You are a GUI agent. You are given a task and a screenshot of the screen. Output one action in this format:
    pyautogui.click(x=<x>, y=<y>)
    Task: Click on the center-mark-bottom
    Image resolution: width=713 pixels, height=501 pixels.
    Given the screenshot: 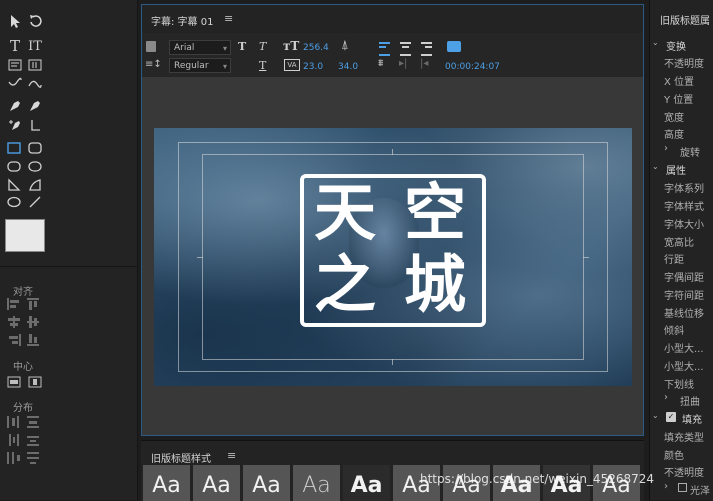 What is the action you would take?
    pyautogui.click(x=392, y=362)
    